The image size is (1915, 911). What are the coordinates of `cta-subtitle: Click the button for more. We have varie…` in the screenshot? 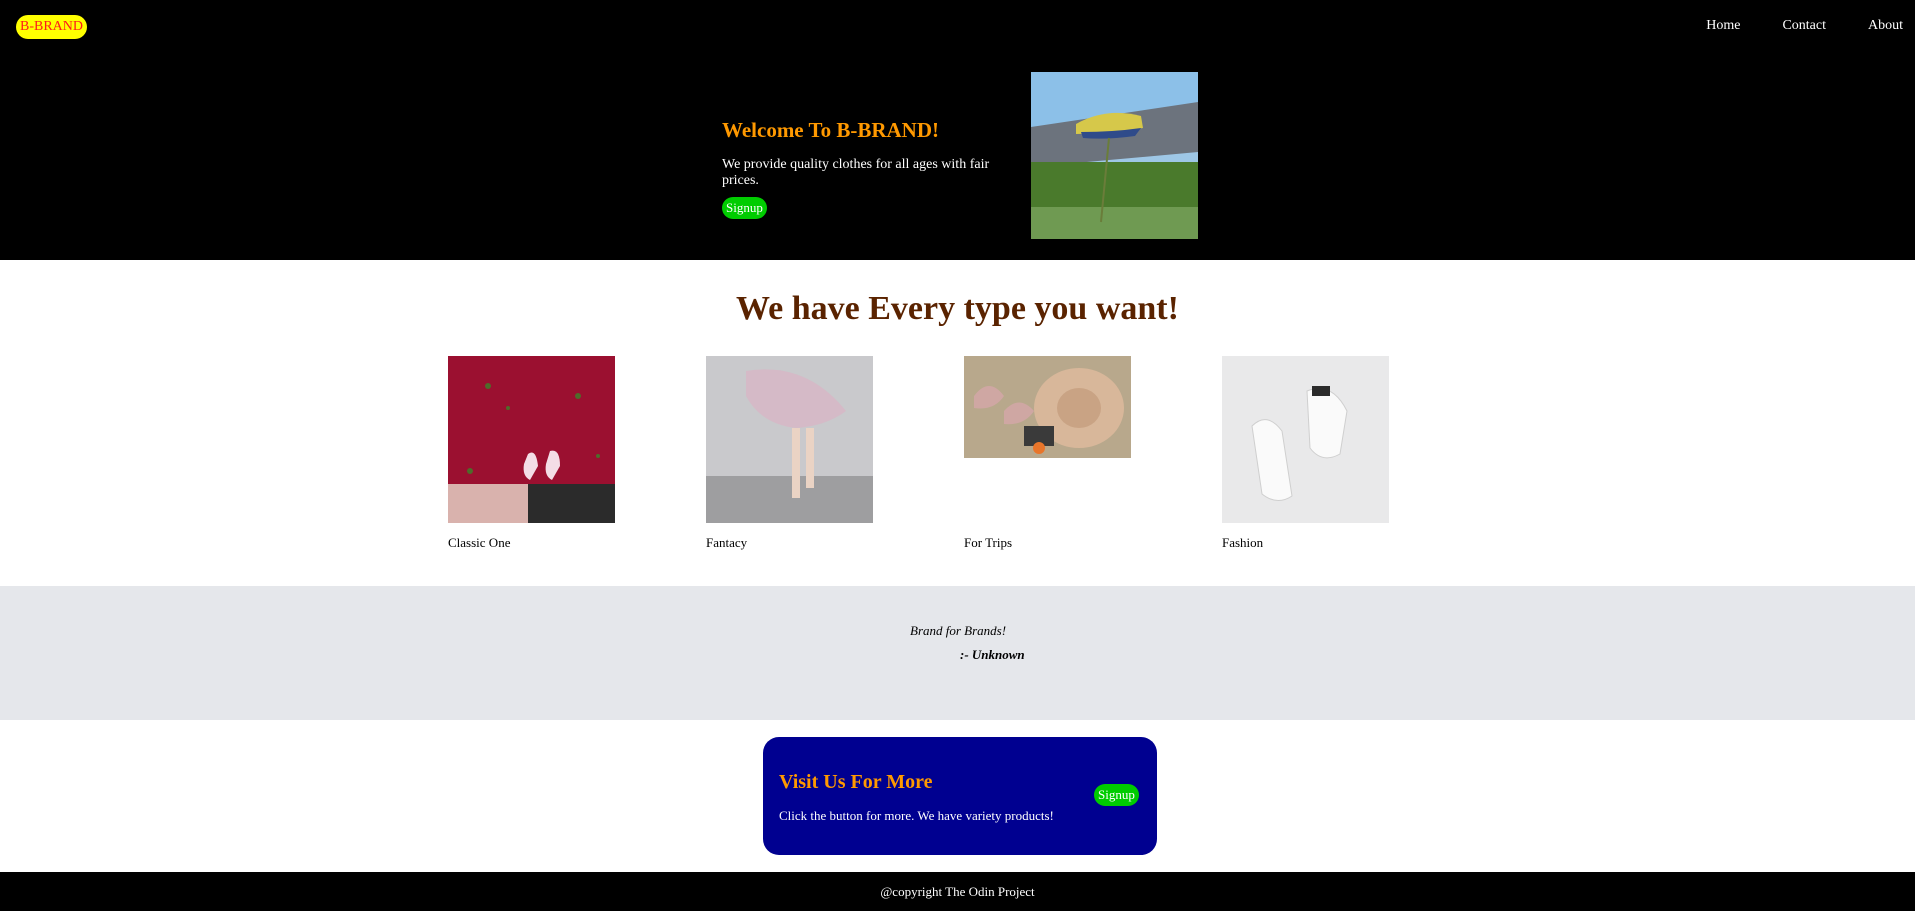 It's located at (916, 815).